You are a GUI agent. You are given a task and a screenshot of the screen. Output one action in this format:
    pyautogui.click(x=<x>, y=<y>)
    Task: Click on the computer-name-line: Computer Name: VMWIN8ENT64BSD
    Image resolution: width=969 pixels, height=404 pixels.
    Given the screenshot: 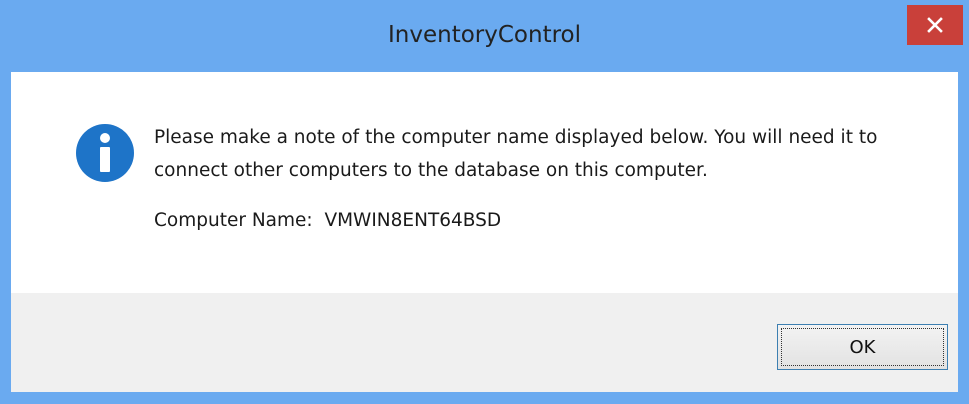 What is the action you would take?
    pyautogui.click(x=327, y=220)
    